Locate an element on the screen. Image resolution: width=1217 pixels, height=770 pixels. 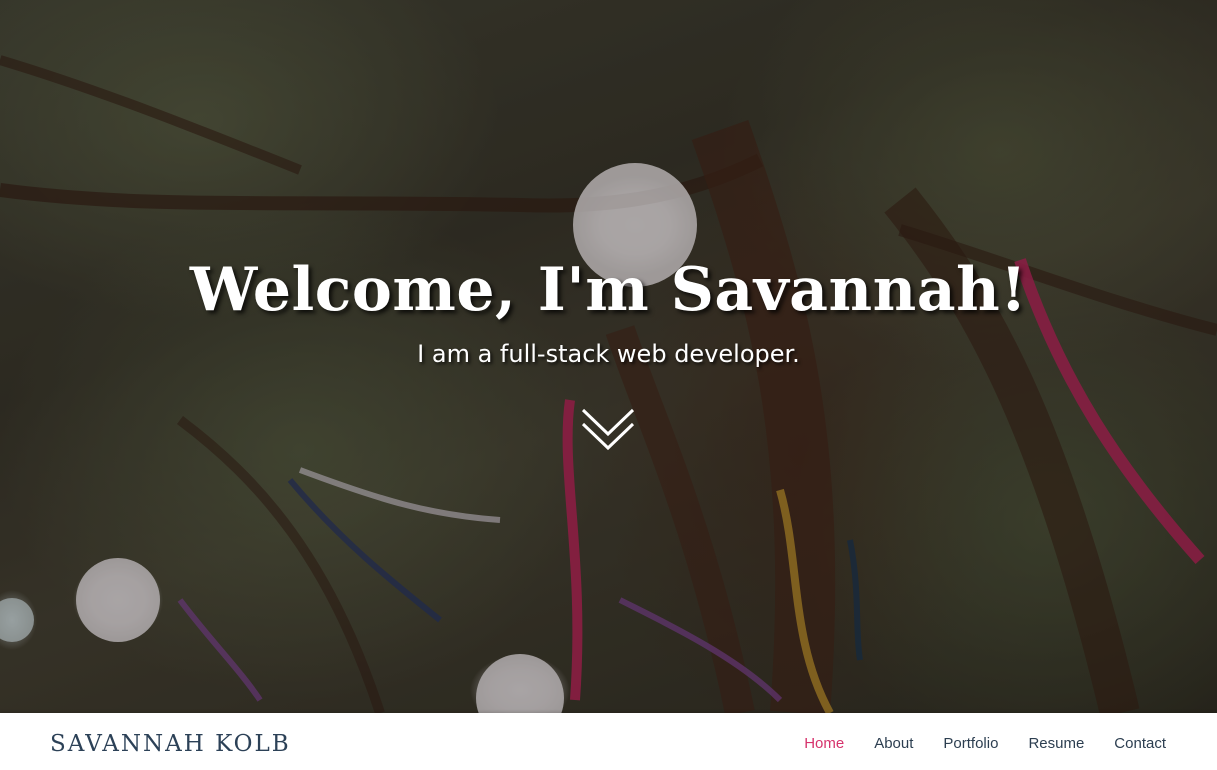
scroll-down-button is located at coordinates (608, 429).